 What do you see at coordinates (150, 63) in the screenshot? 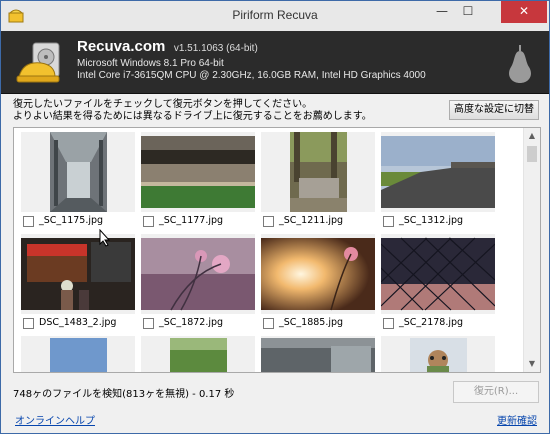
I see `os-info: Microsoft Windows 8.1 Pro 64-bit` at bounding box center [150, 63].